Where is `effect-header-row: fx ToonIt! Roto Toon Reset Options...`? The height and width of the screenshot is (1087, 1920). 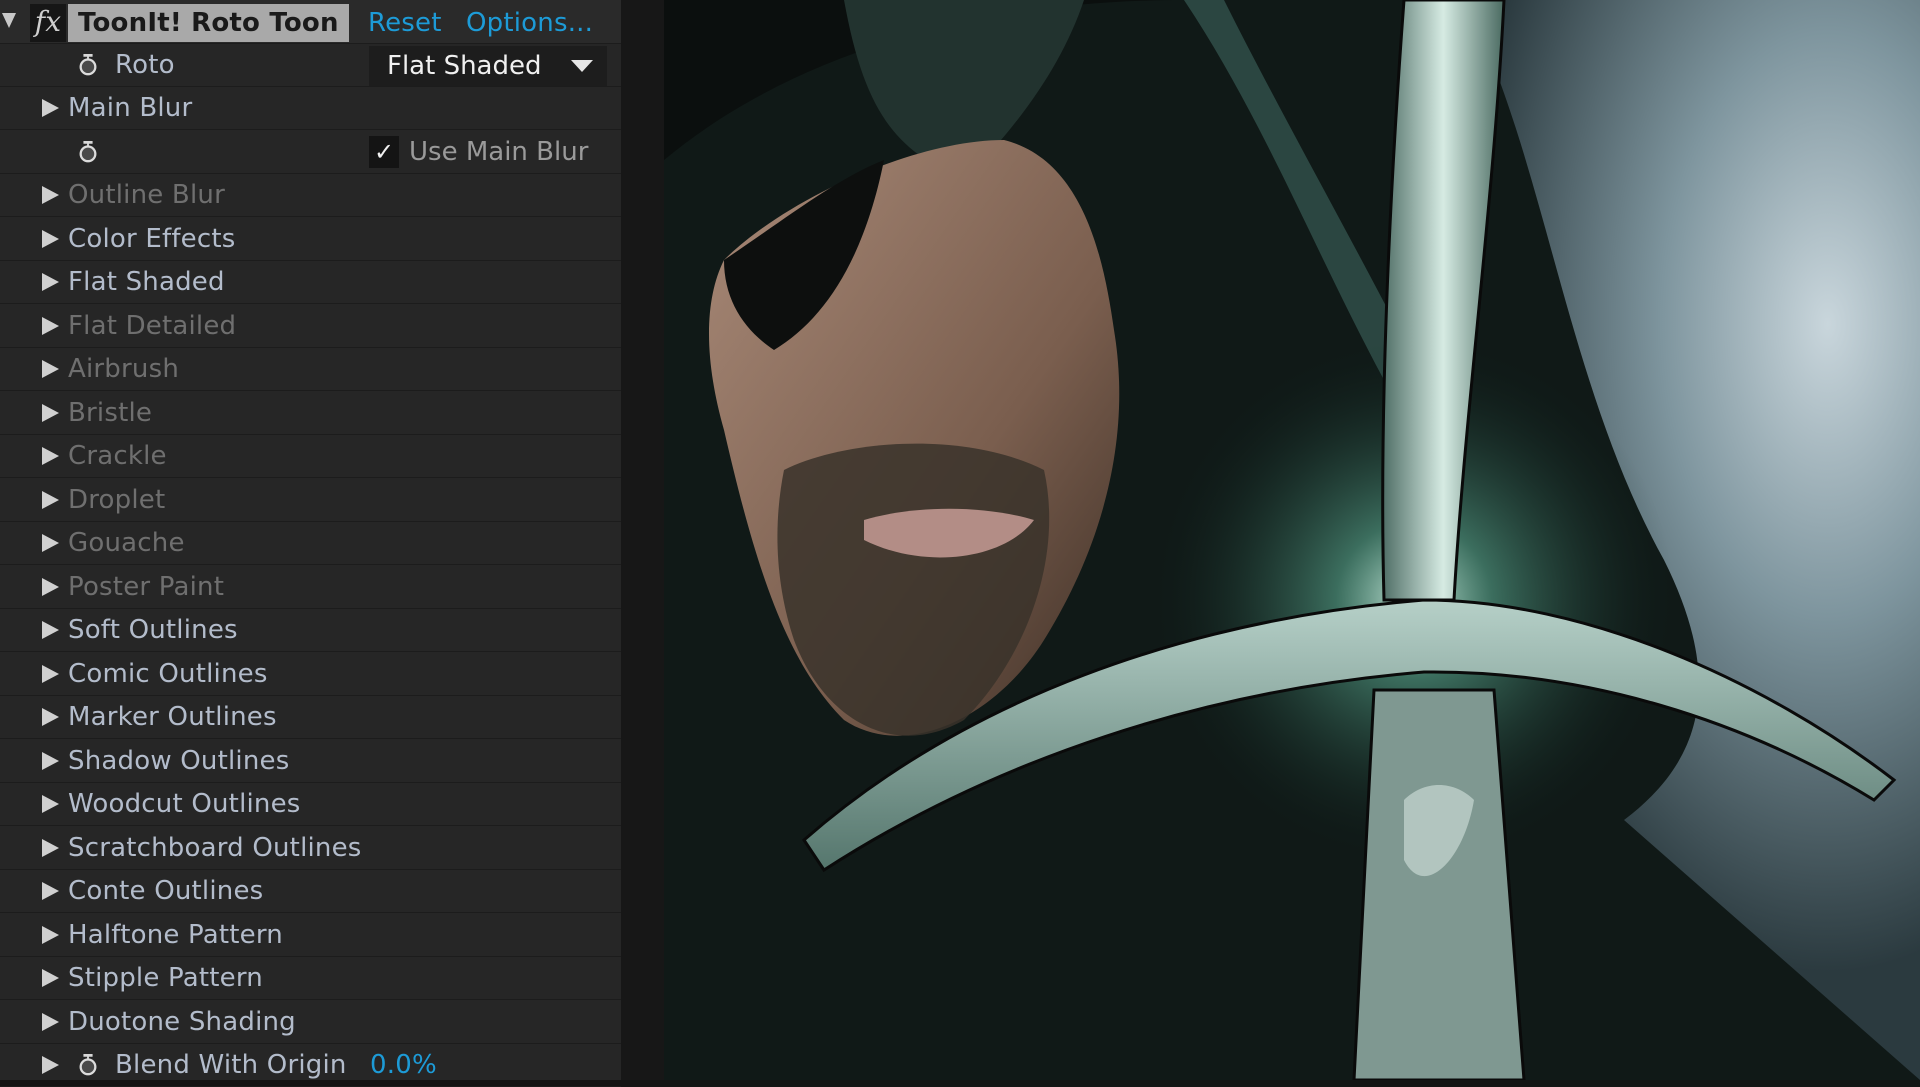 effect-header-row: fx ToonIt! Roto Toon Reset Options... is located at coordinates (310, 22).